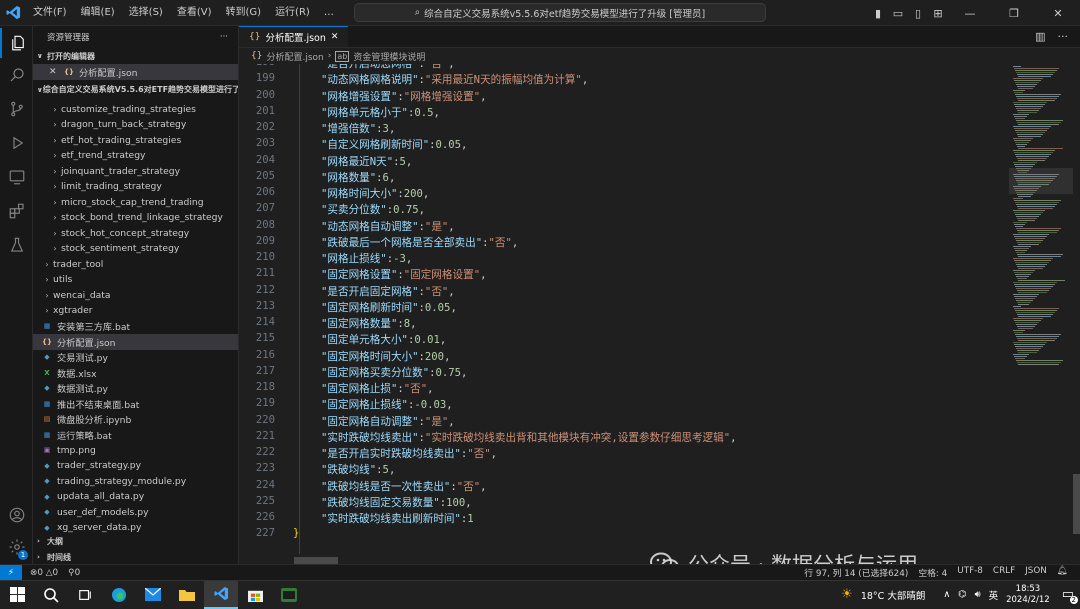  I want to click on ime-indicator: 英, so click(994, 595).